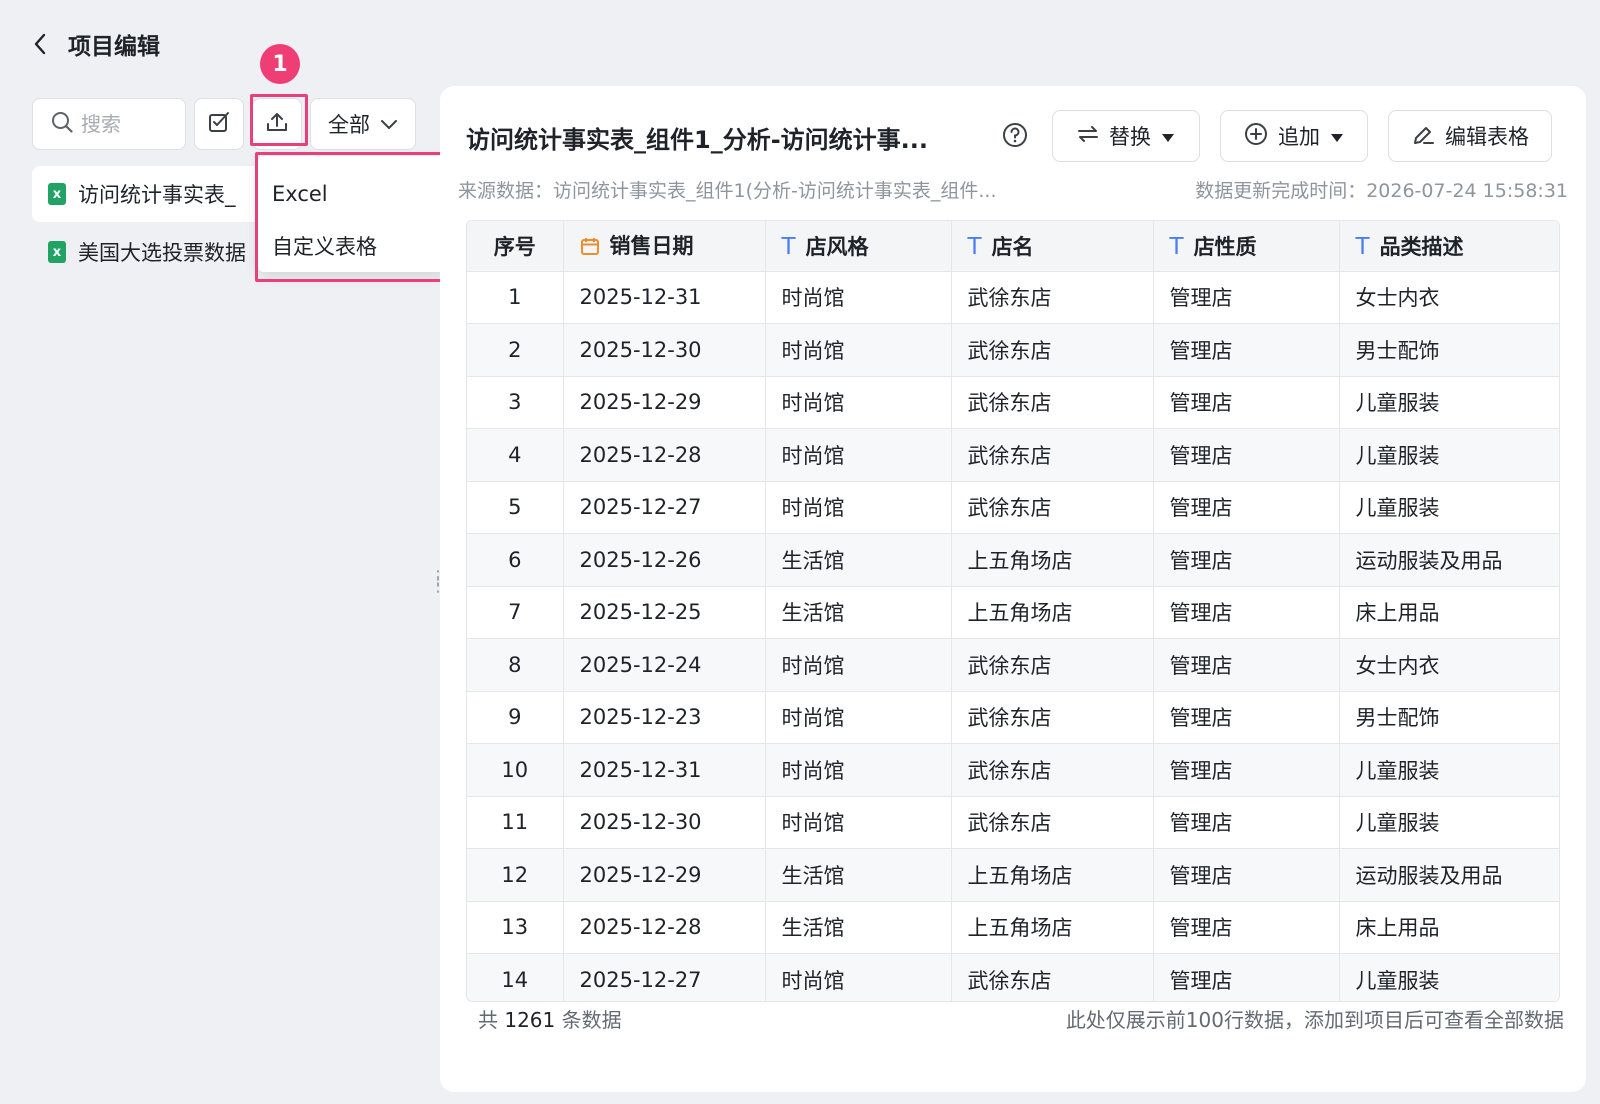 The width and height of the screenshot is (1600, 1104). Describe the element at coordinates (114, 47) in the screenshot. I see `page-title: 项目编辑` at that location.